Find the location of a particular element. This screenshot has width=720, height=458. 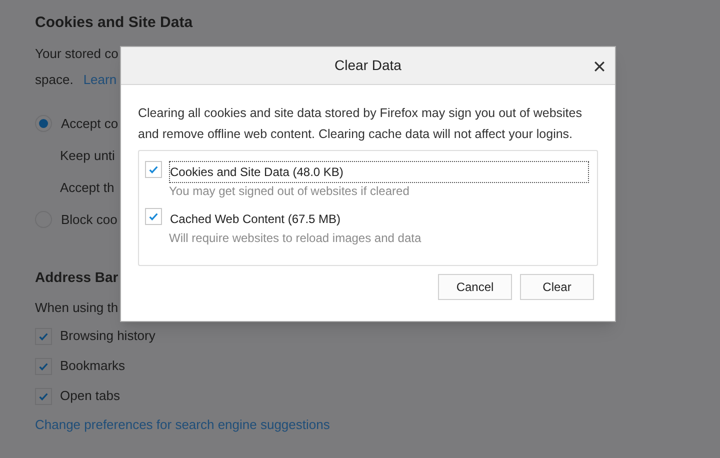

close-icon is located at coordinates (599, 66).